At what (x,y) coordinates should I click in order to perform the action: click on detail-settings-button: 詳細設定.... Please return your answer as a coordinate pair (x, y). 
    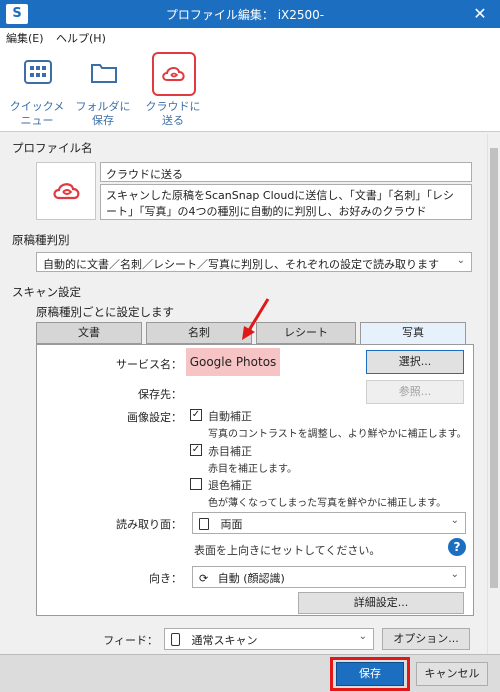
    Looking at the image, I should click on (381, 603).